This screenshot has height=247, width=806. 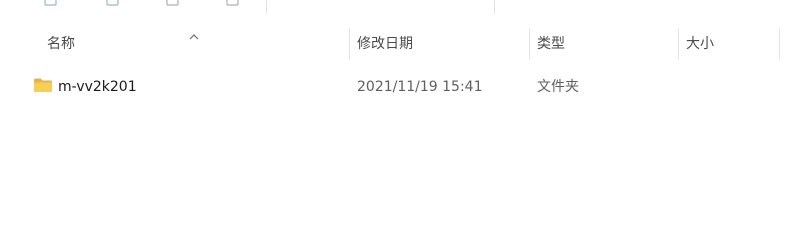 I want to click on column-header-type: 类型, so click(x=604, y=44).